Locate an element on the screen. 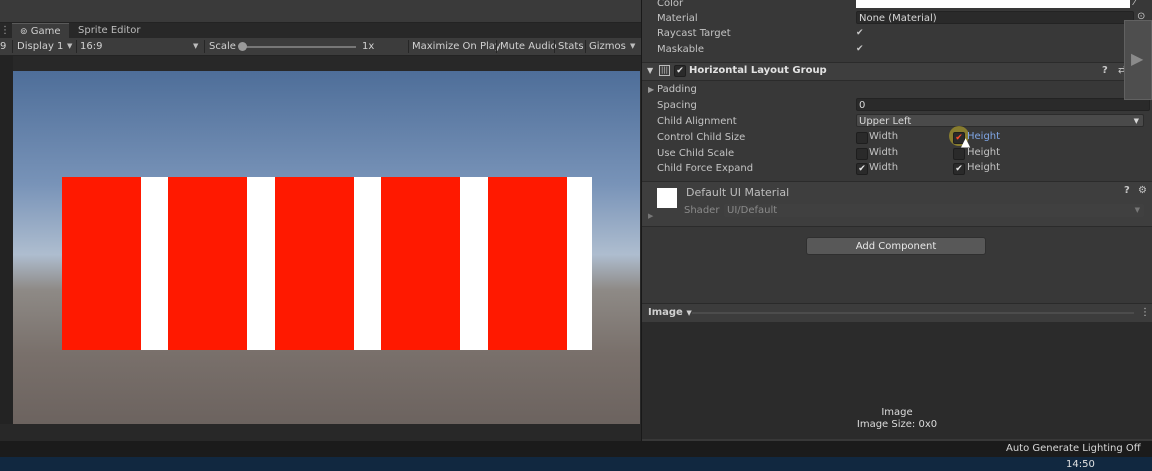  truncated-label: 9 is located at coordinates (3, 46).